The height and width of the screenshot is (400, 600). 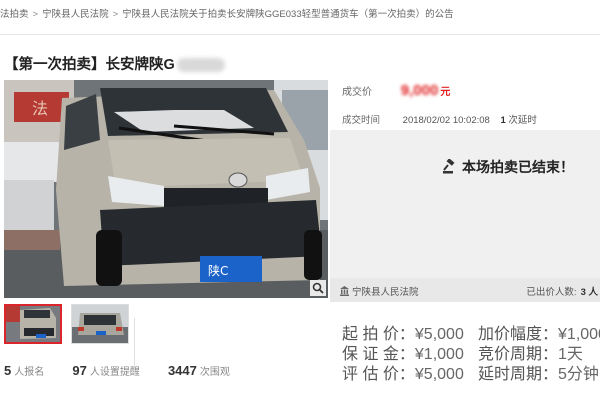 What do you see at coordinates (518, 374) in the screenshot?
I see `delay-cycle-label: 延时周期：` at bounding box center [518, 374].